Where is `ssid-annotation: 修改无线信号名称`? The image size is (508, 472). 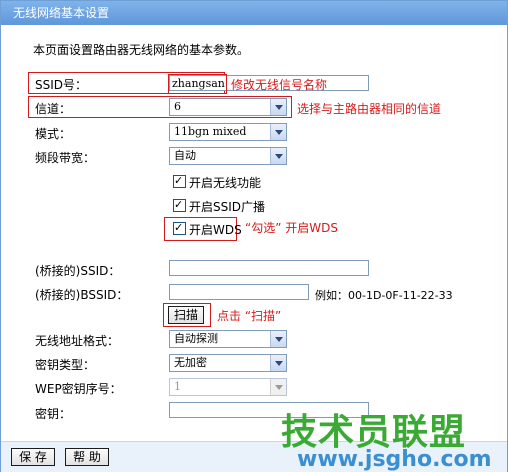
ssid-annotation: 修改无线信号名称 is located at coordinates (279, 85).